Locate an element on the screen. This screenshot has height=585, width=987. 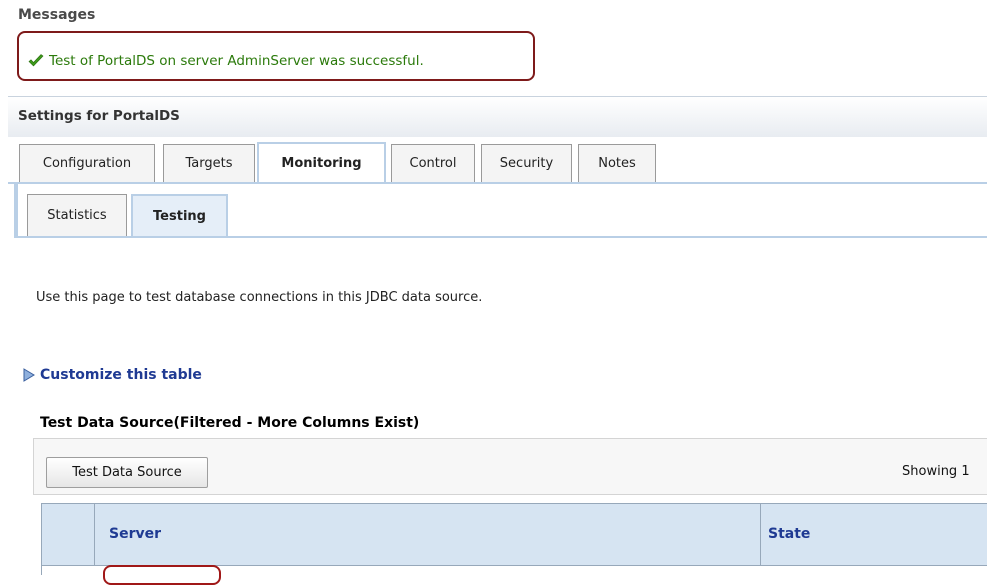
tab-control: Control is located at coordinates (433, 163).